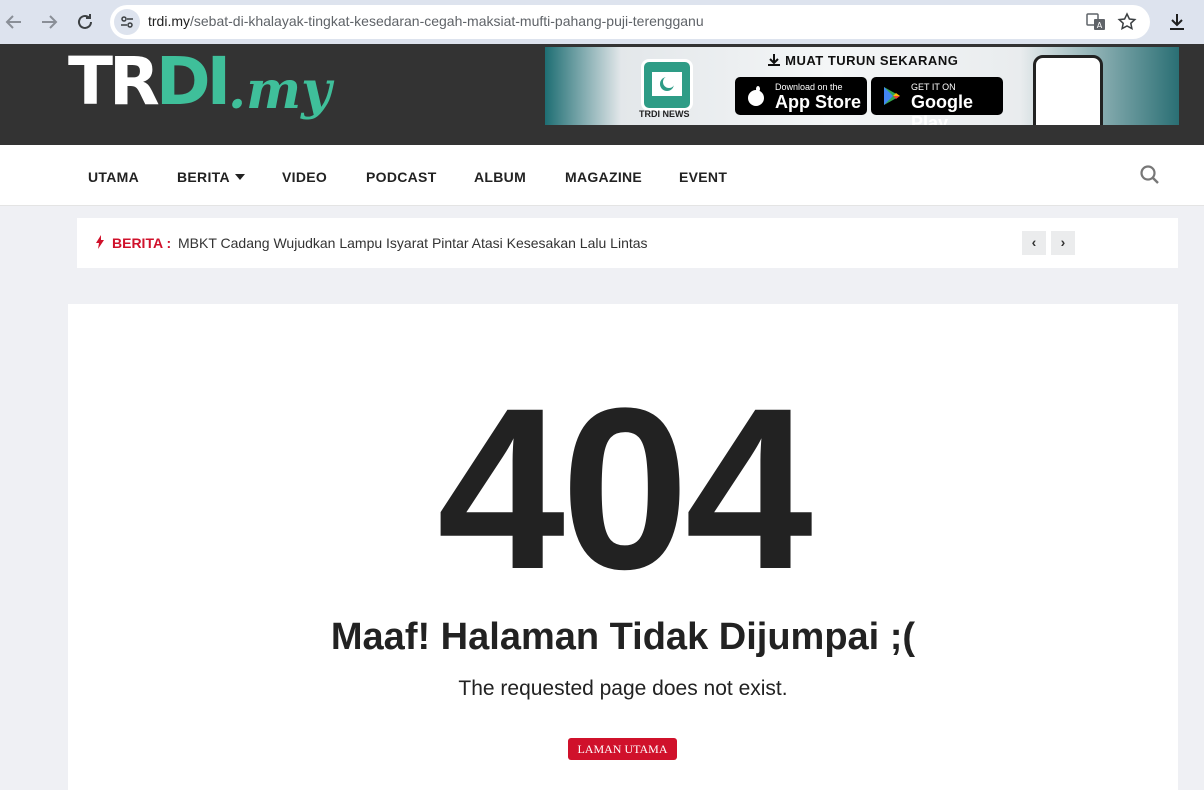 Image resolution: width=1204 pixels, height=790 pixels. Describe the element at coordinates (1150, 175) in the screenshot. I see `search-icon` at that location.